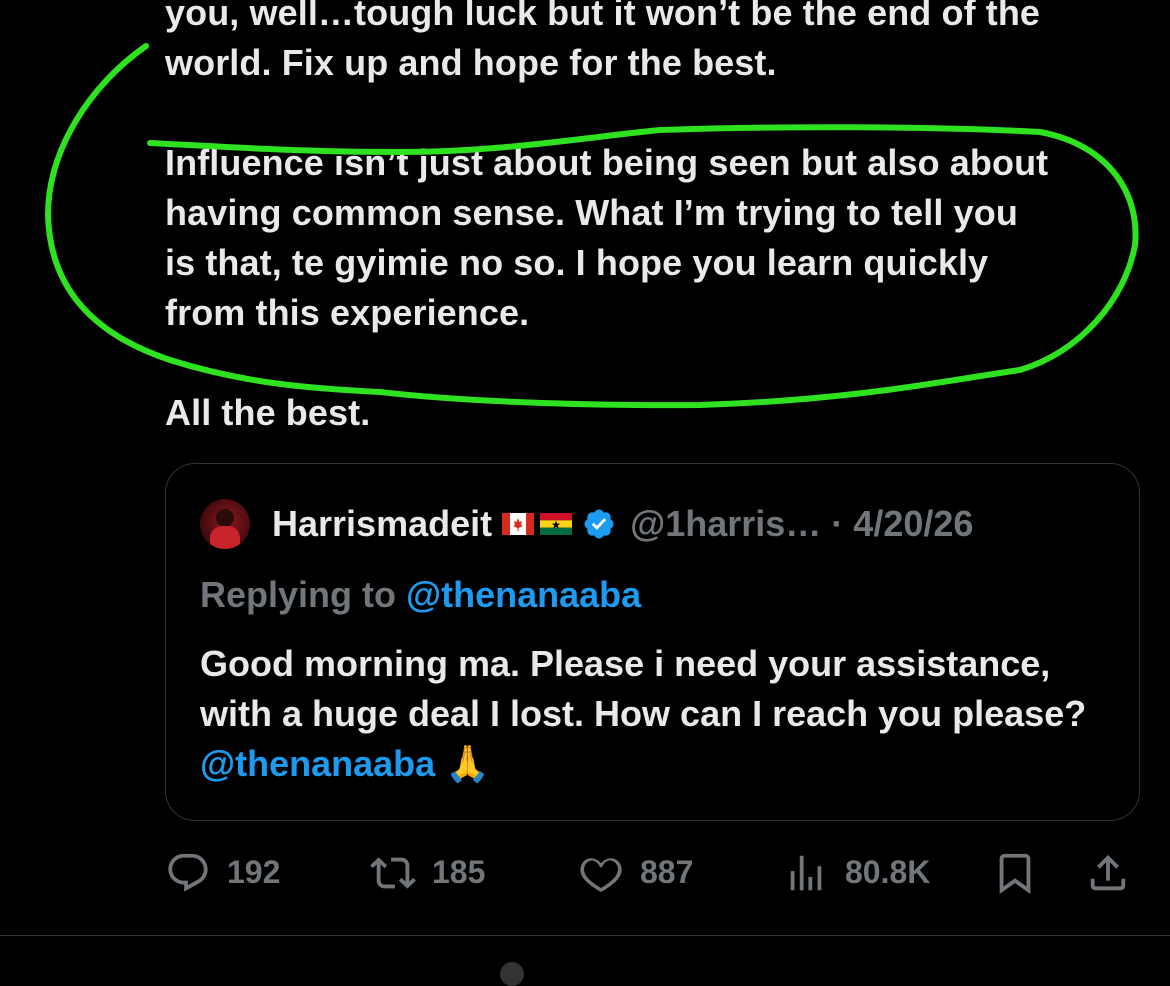  I want to click on repost-icon, so click(393, 872).